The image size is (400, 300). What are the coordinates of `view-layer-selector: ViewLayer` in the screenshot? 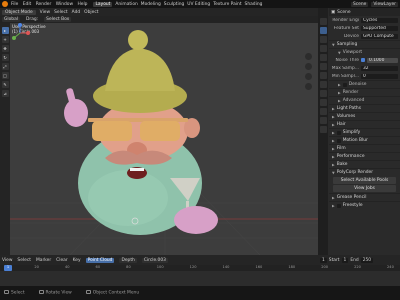 It's located at (384, 4).